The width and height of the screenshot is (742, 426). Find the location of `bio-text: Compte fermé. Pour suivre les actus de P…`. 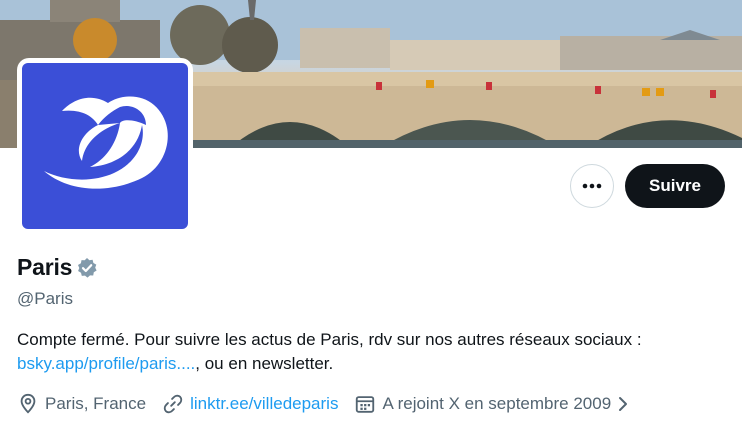

bio-text: Compte fermé. Pour suivre les actus de P… is located at coordinates (329, 339).